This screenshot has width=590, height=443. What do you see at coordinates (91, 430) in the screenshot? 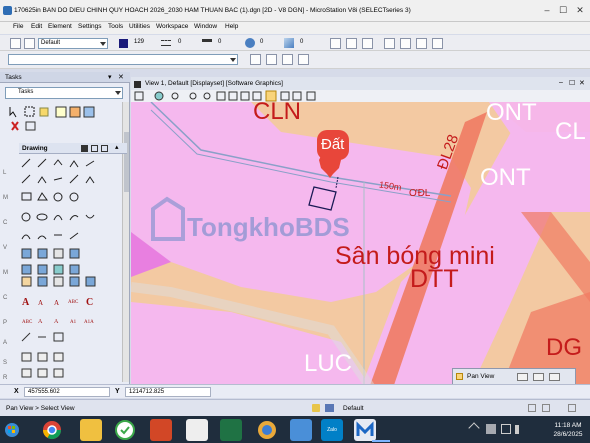
I see `file-explorer-icon` at bounding box center [91, 430].